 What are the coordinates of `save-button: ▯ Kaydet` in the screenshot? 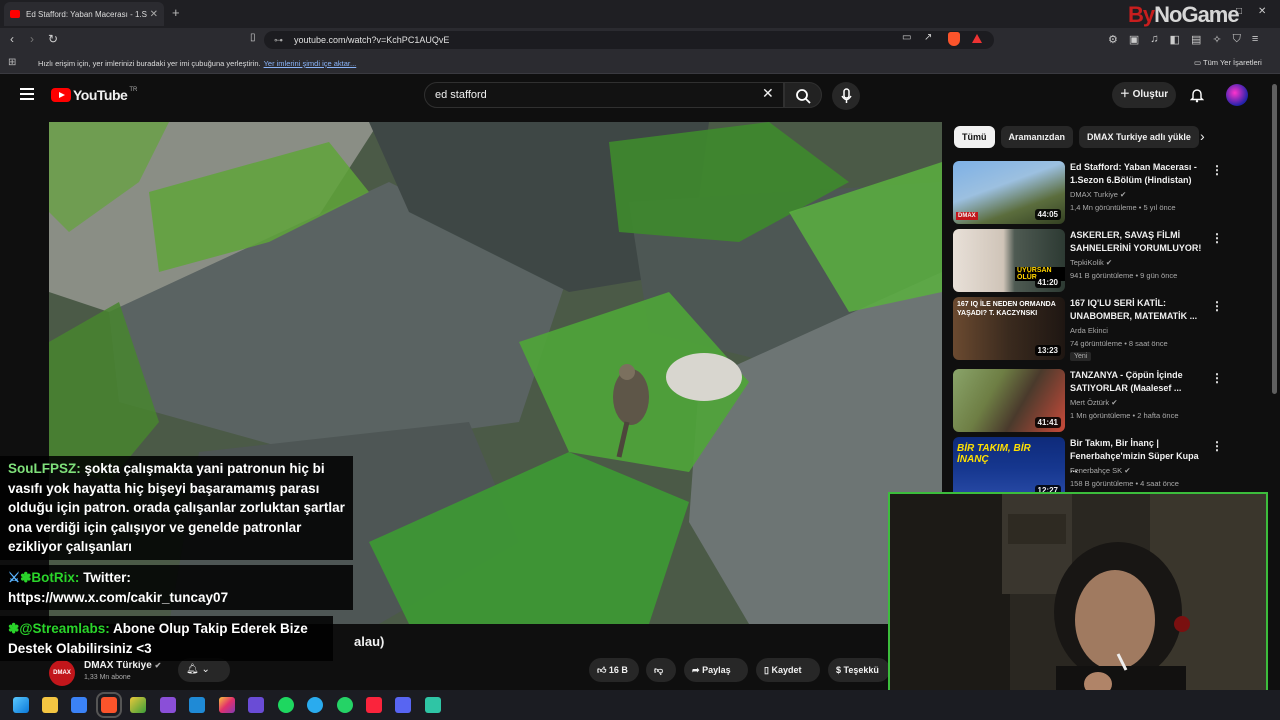 It's located at (788, 670).